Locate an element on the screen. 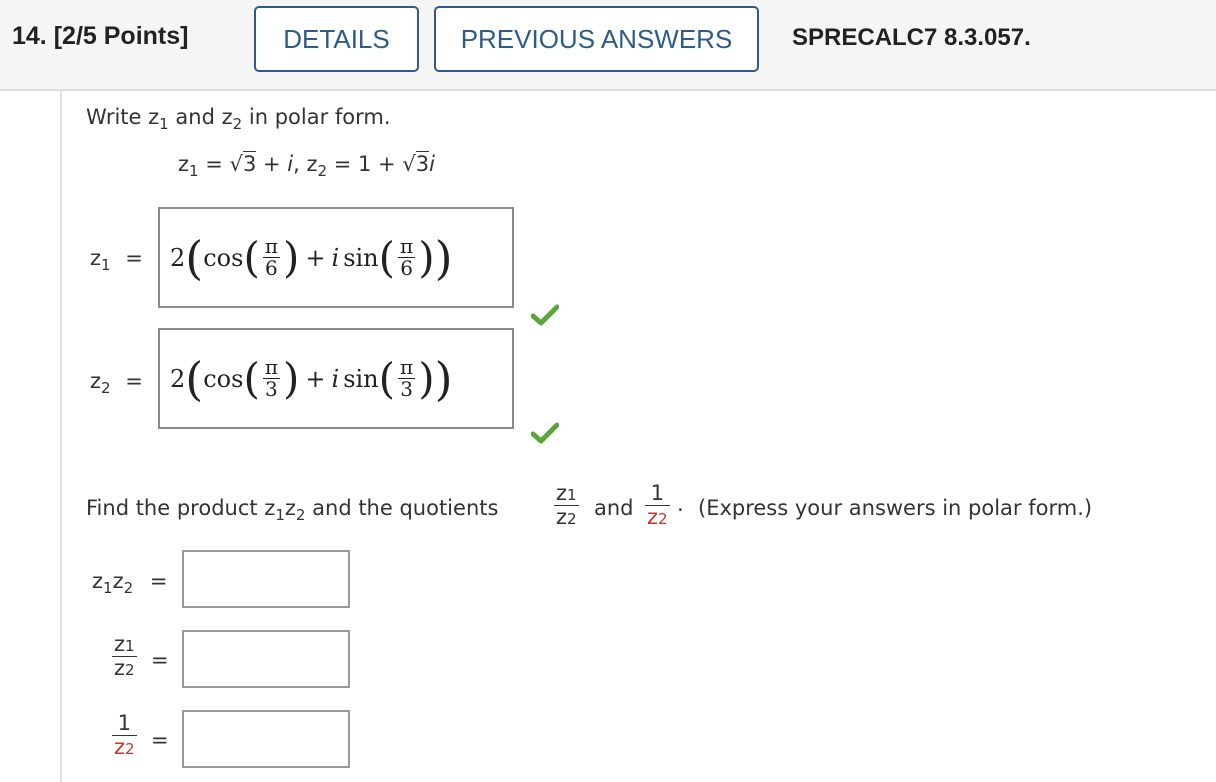 This screenshot has width=1216, height=782. prompt-line: Write z1 and z2 in polar form. is located at coordinates (238, 119).